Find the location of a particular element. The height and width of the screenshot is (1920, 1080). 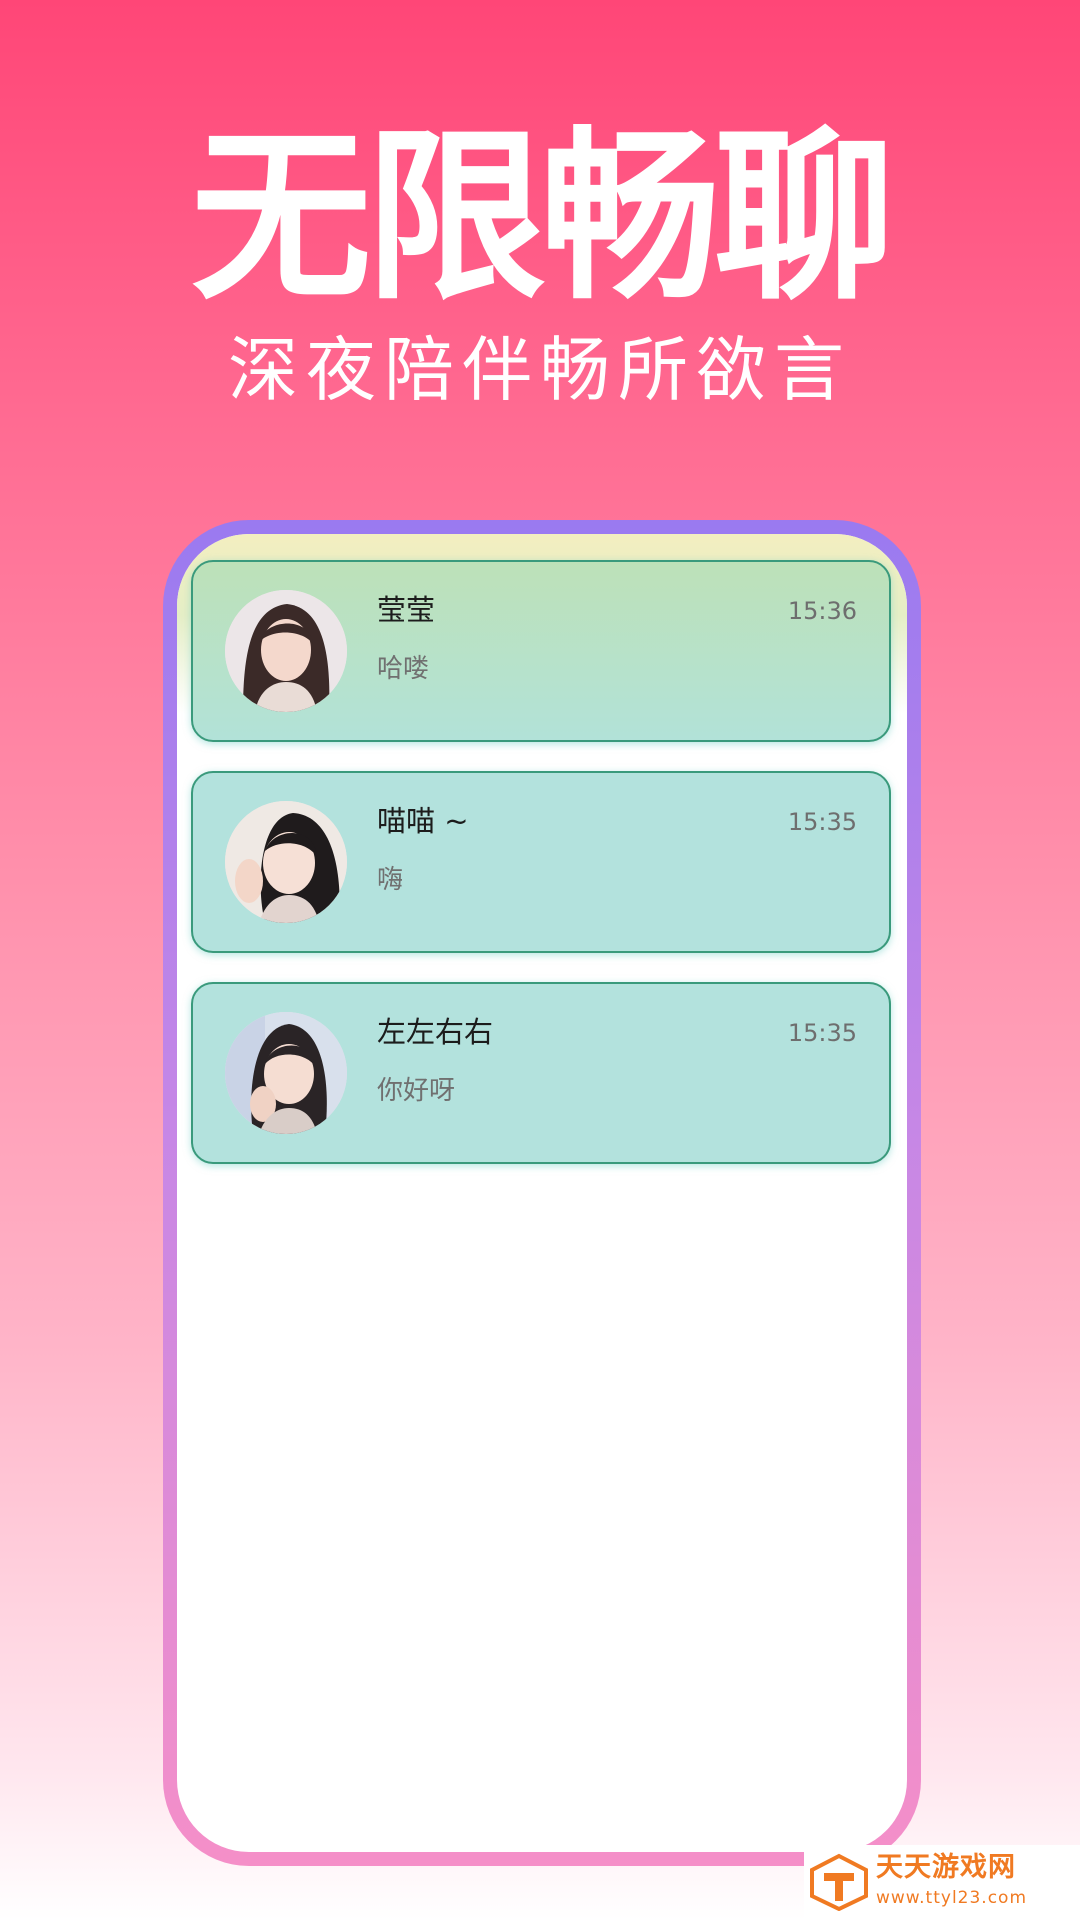

contact-name: 左左右右 is located at coordinates (435, 1032).